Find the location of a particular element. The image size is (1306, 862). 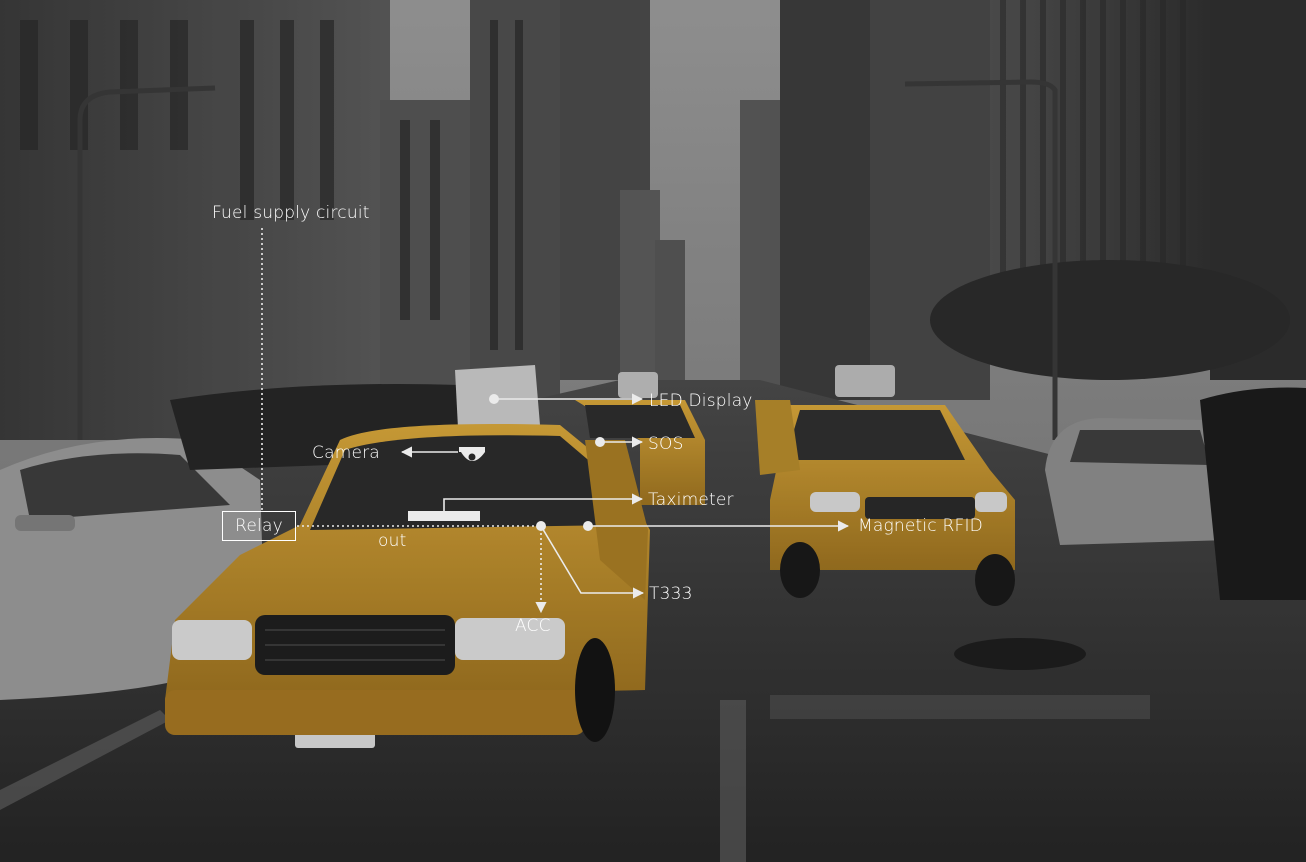

out-label: out is located at coordinates (392, 541).